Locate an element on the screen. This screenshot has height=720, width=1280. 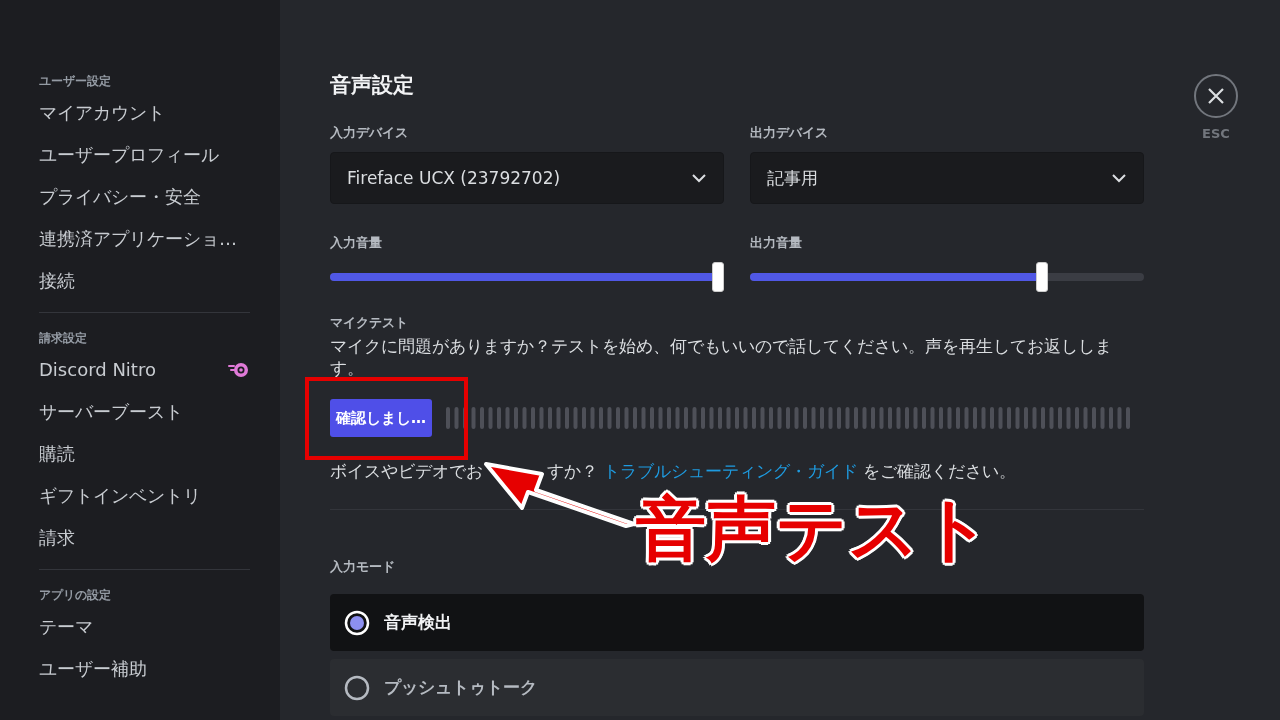
help-text: ボイスやビデオでお すか？ トラブルシューティング・ガイド をご確認ください。 is located at coordinates (674, 472).